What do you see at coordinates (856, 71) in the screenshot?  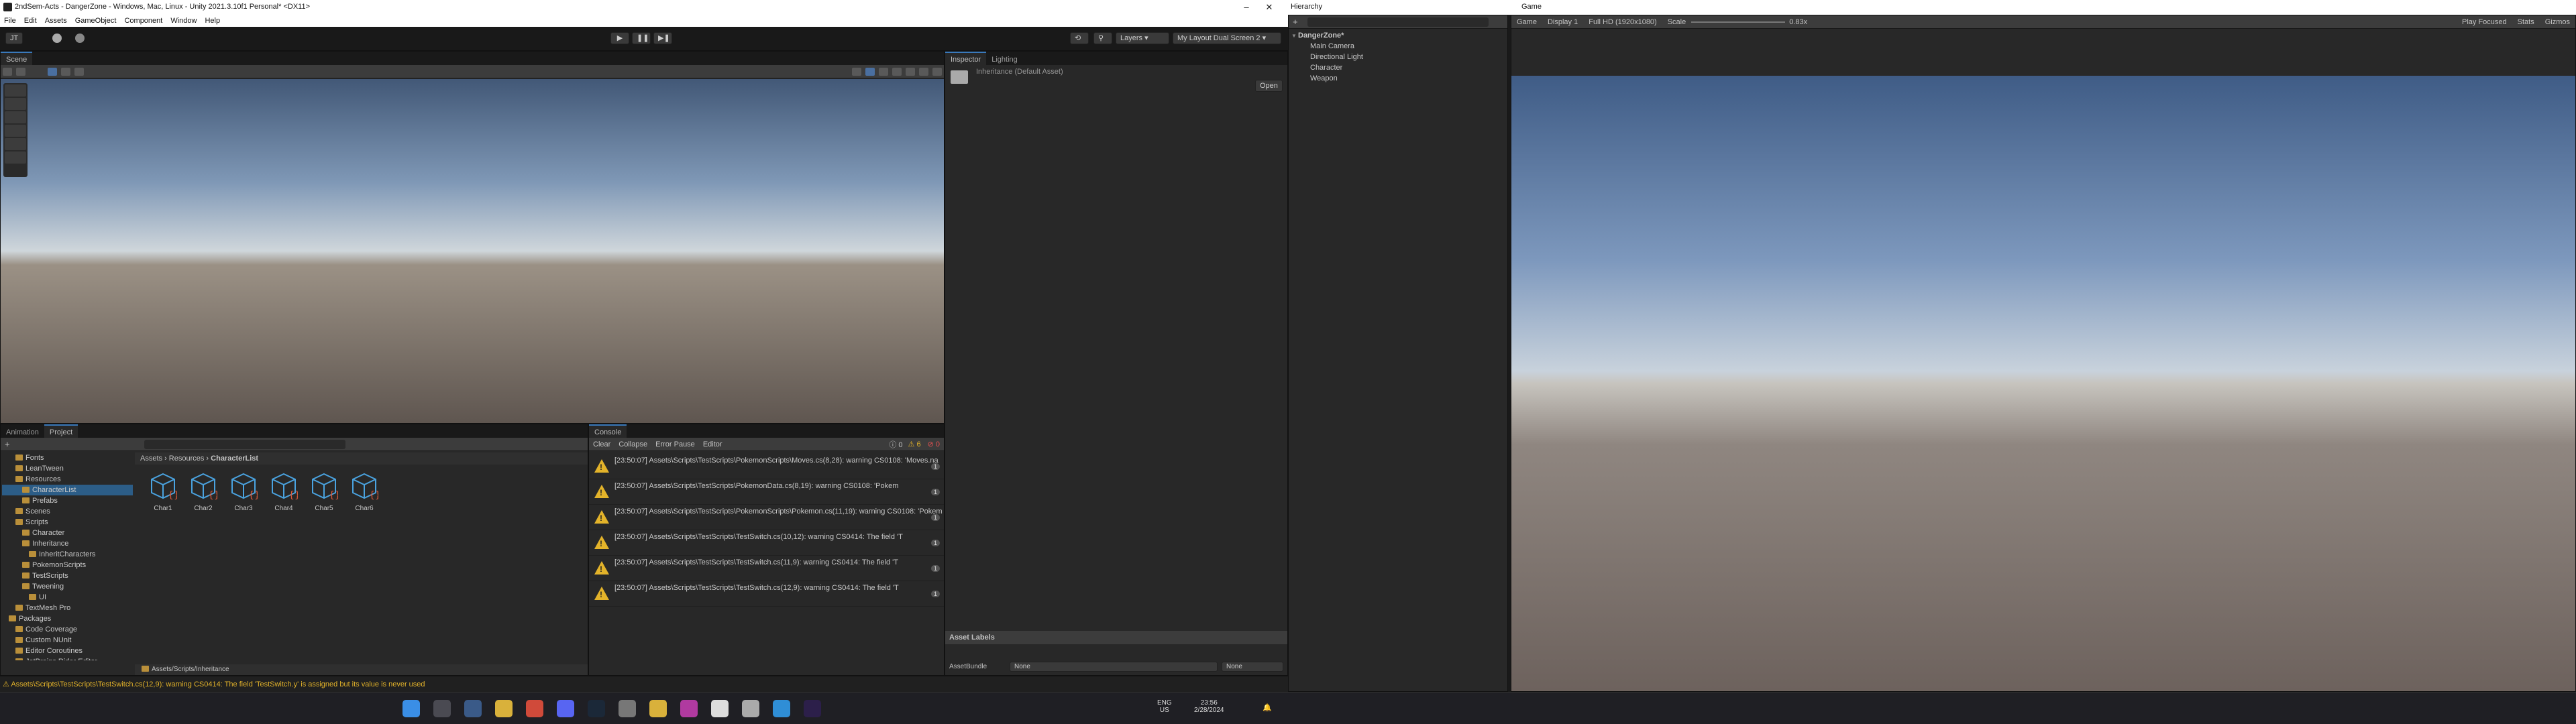 I see `2d-toggle-icon` at bounding box center [856, 71].